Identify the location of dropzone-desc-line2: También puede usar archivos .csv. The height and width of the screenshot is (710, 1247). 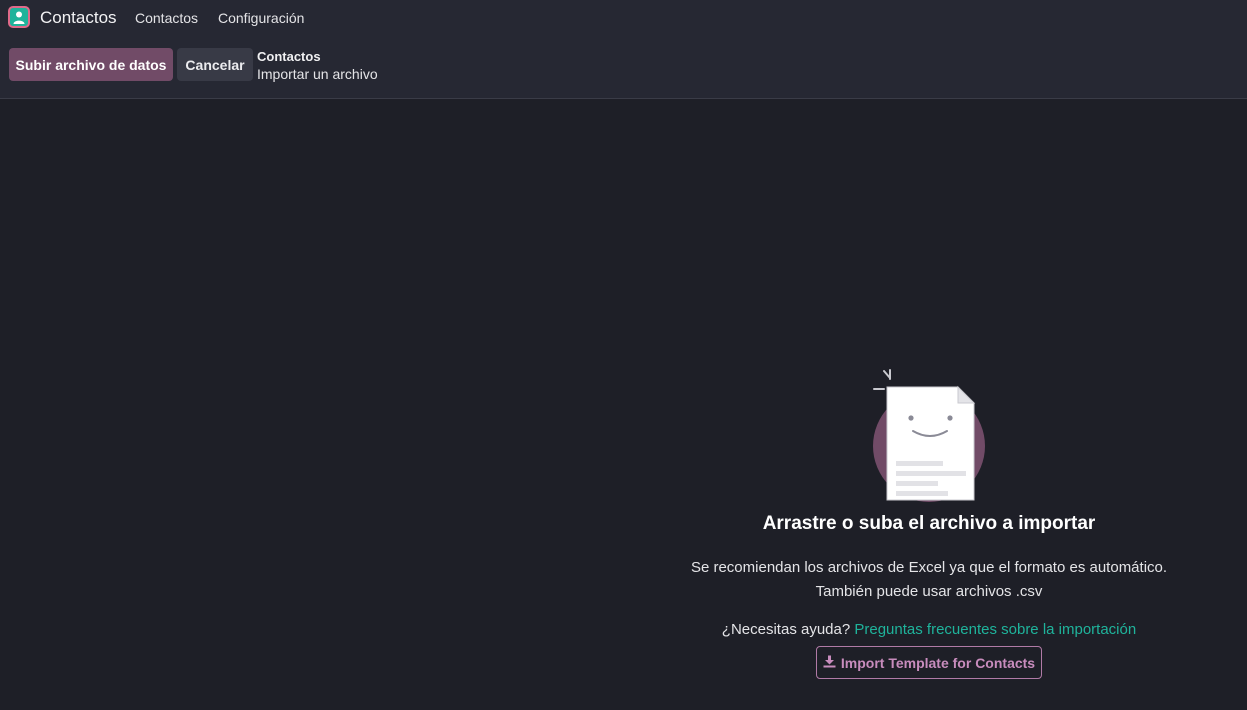
(929, 591).